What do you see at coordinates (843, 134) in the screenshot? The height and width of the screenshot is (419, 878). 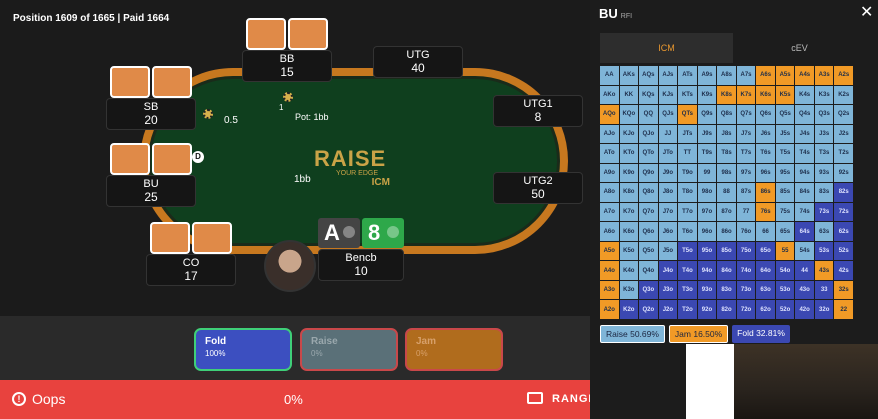 I see `range-cell: J2s` at bounding box center [843, 134].